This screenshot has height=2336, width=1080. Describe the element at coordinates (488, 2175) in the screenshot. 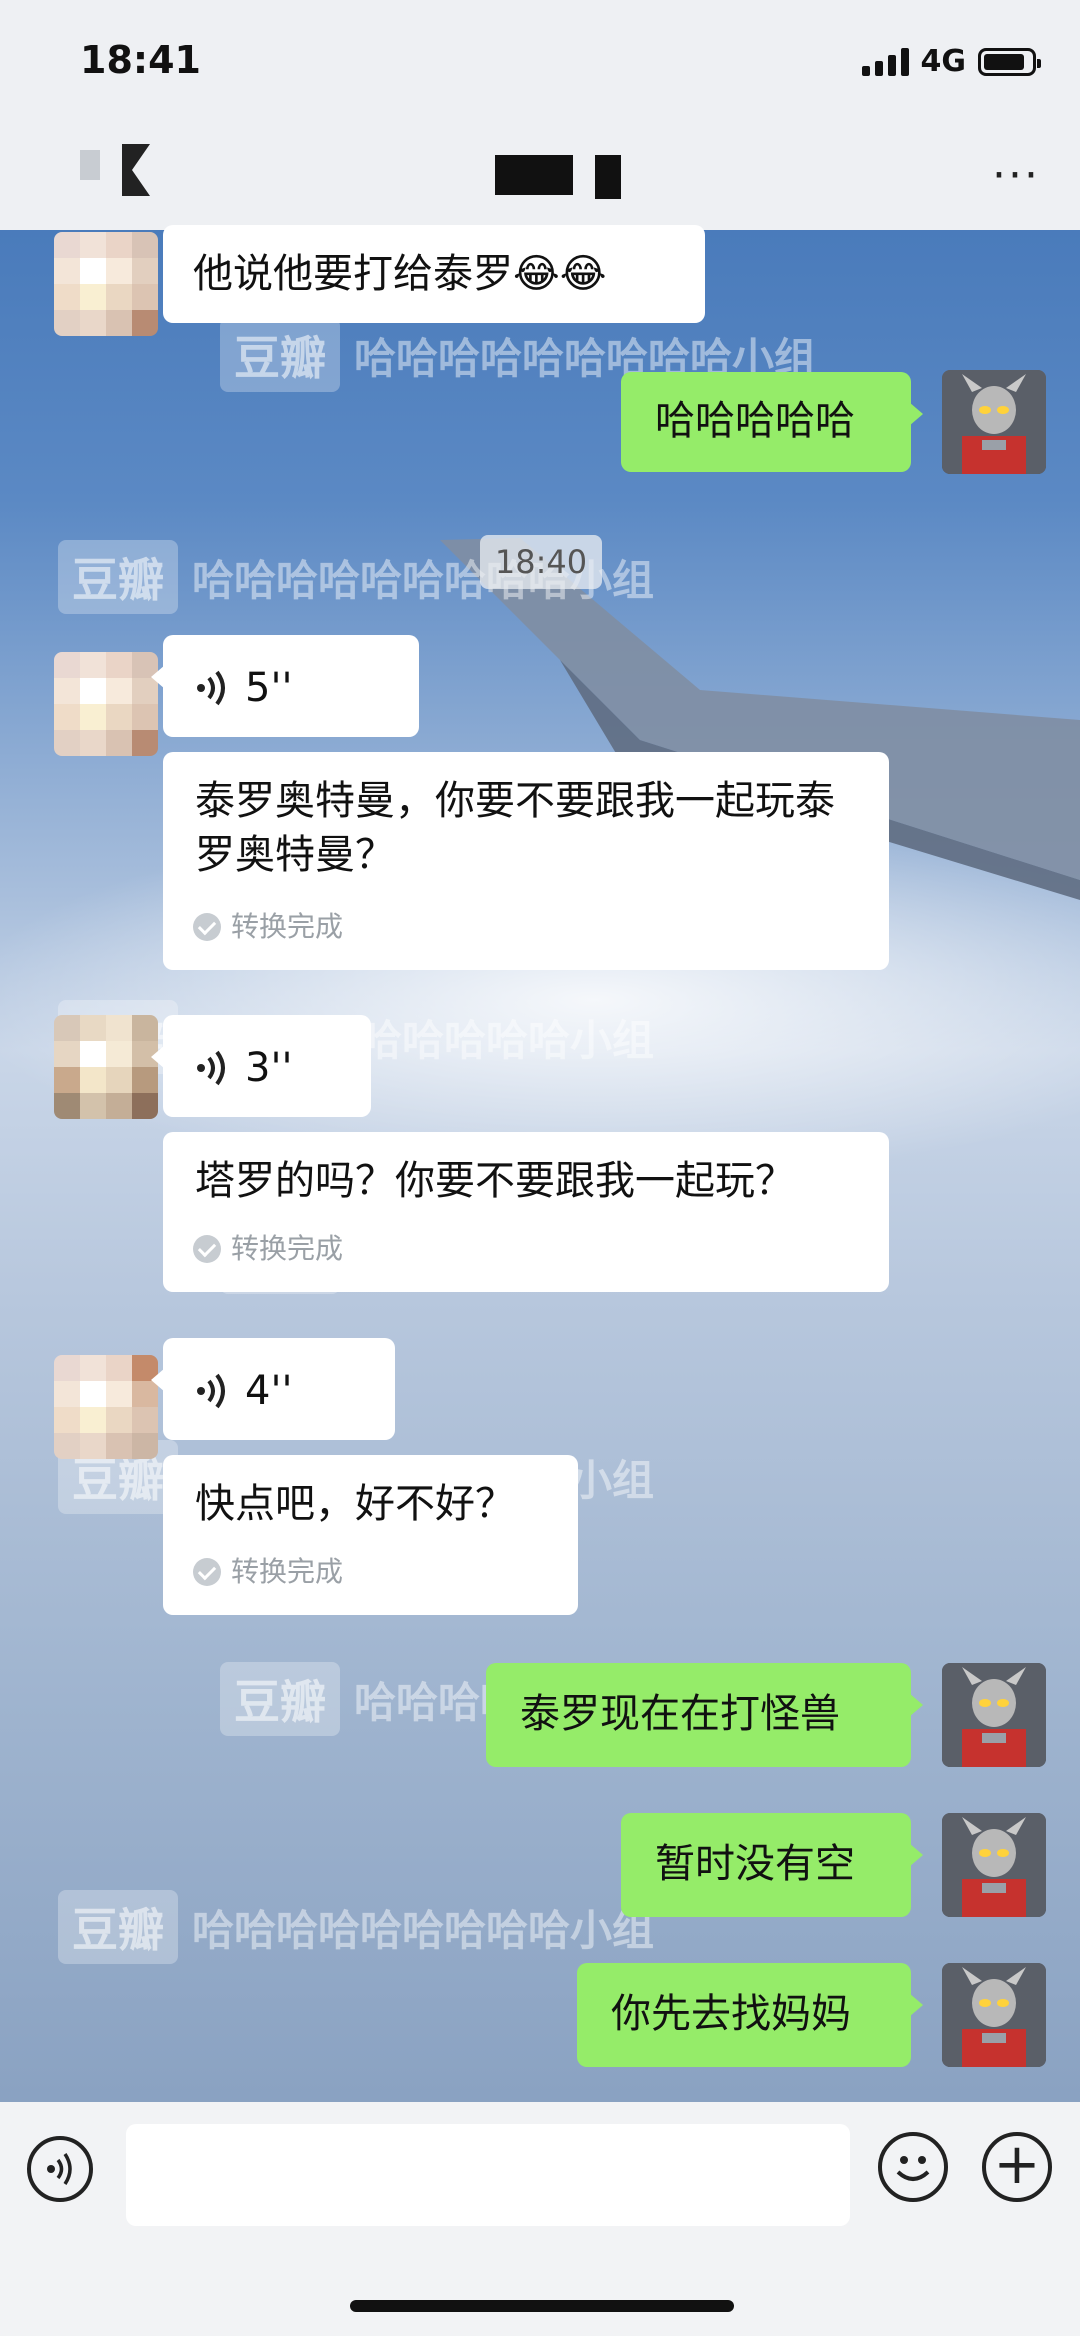

I see `message-input` at that location.